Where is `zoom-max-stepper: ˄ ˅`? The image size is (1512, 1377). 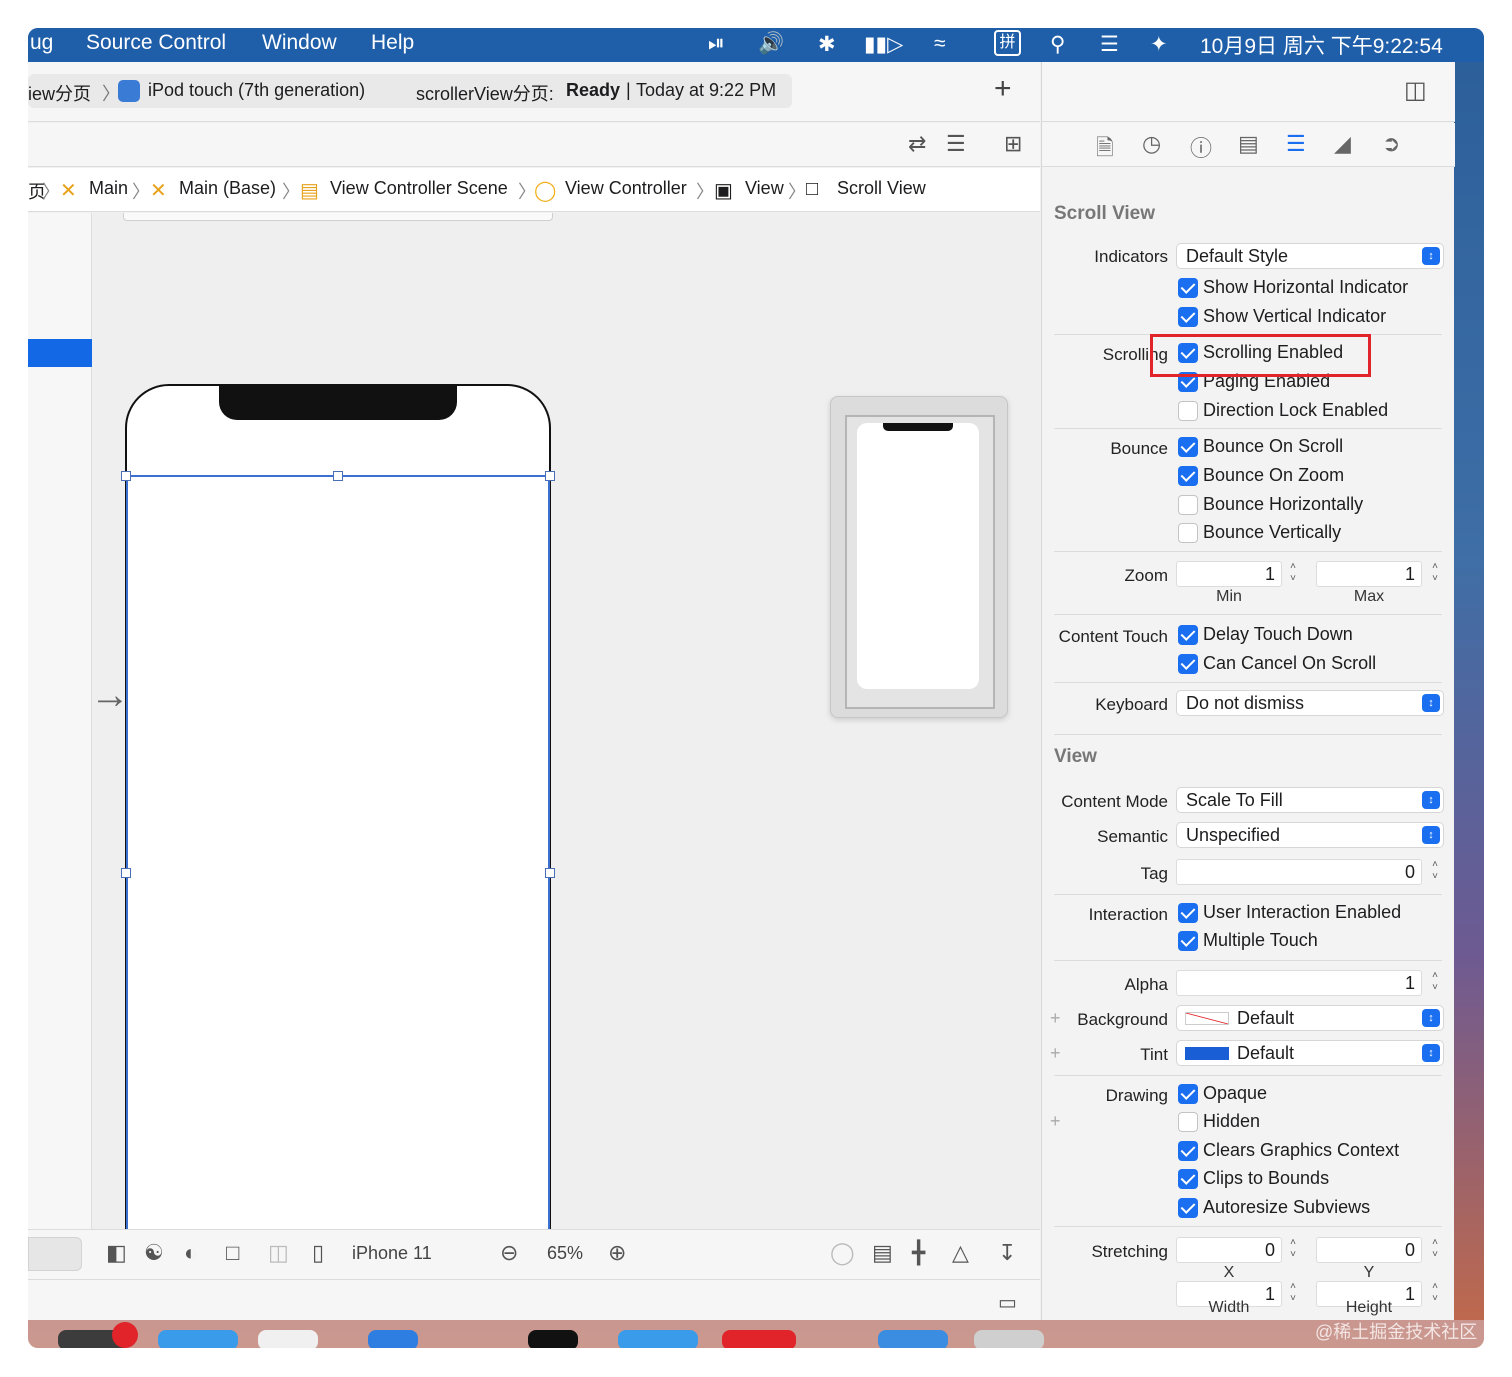 zoom-max-stepper: ˄ ˅ is located at coordinates (1435, 574).